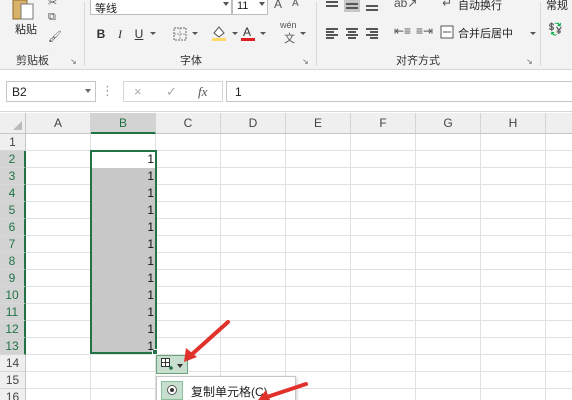  What do you see at coordinates (207, 341) in the screenshot?
I see `annotation-arrow-upper` at bounding box center [207, 341].